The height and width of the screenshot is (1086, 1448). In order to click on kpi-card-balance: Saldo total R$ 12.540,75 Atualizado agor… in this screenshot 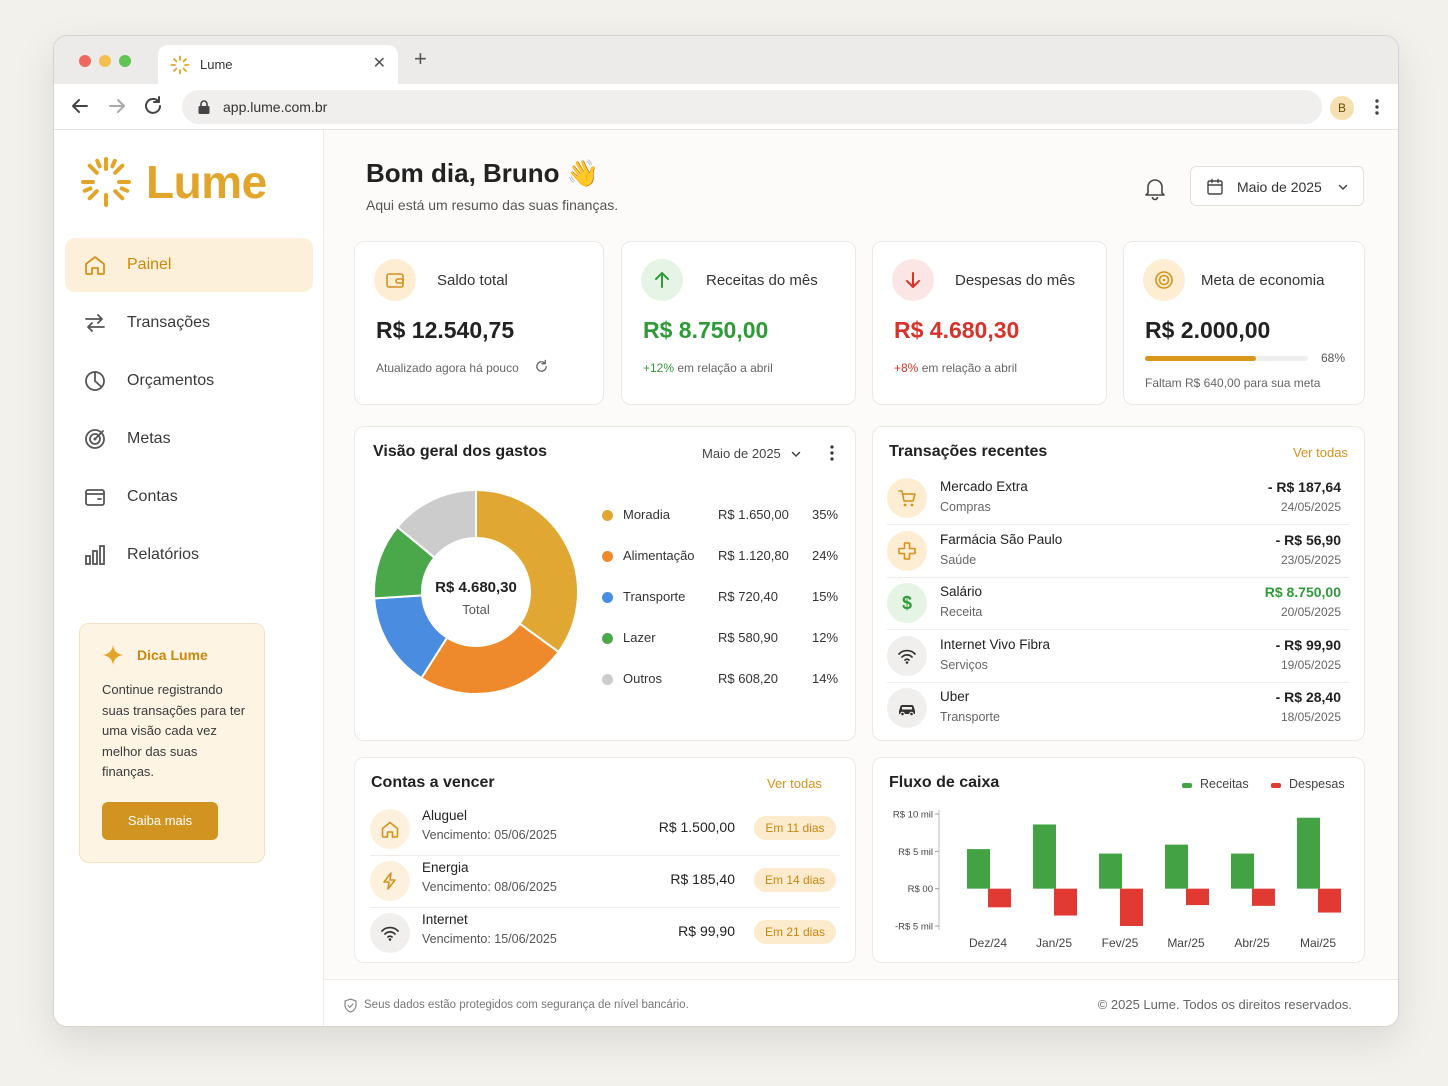, I will do `click(479, 323)`.